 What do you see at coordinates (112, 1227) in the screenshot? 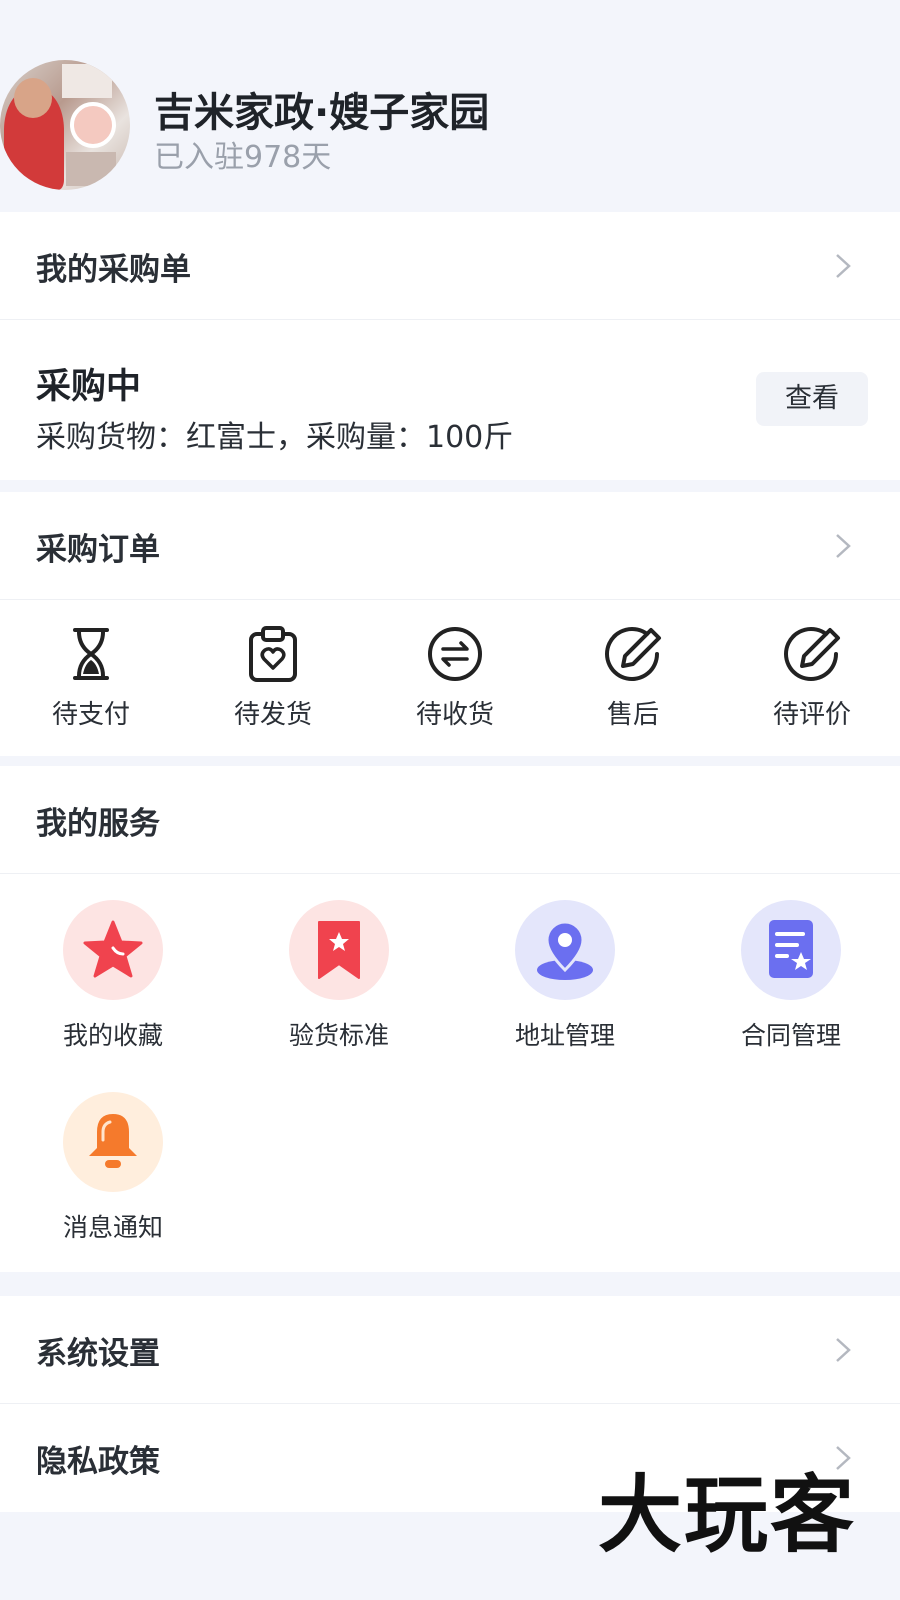
I see `service-label: 消息通知` at bounding box center [112, 1227].